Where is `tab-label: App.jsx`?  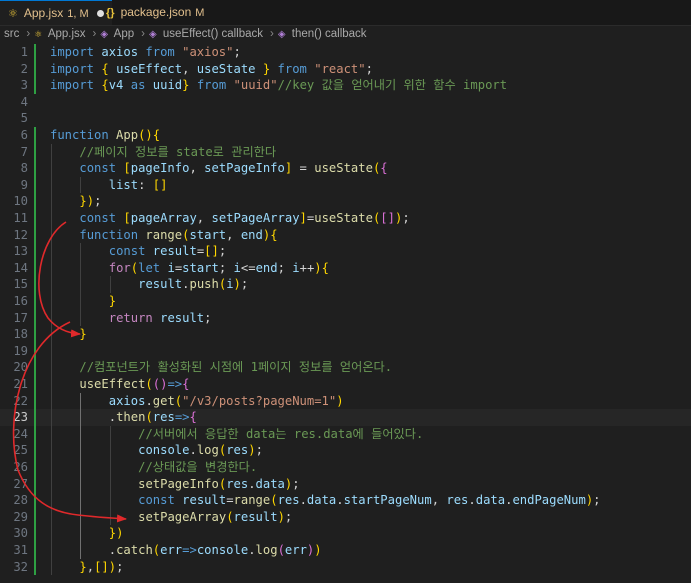
tab-label: App.jsx is located at coordinates (43, 13).